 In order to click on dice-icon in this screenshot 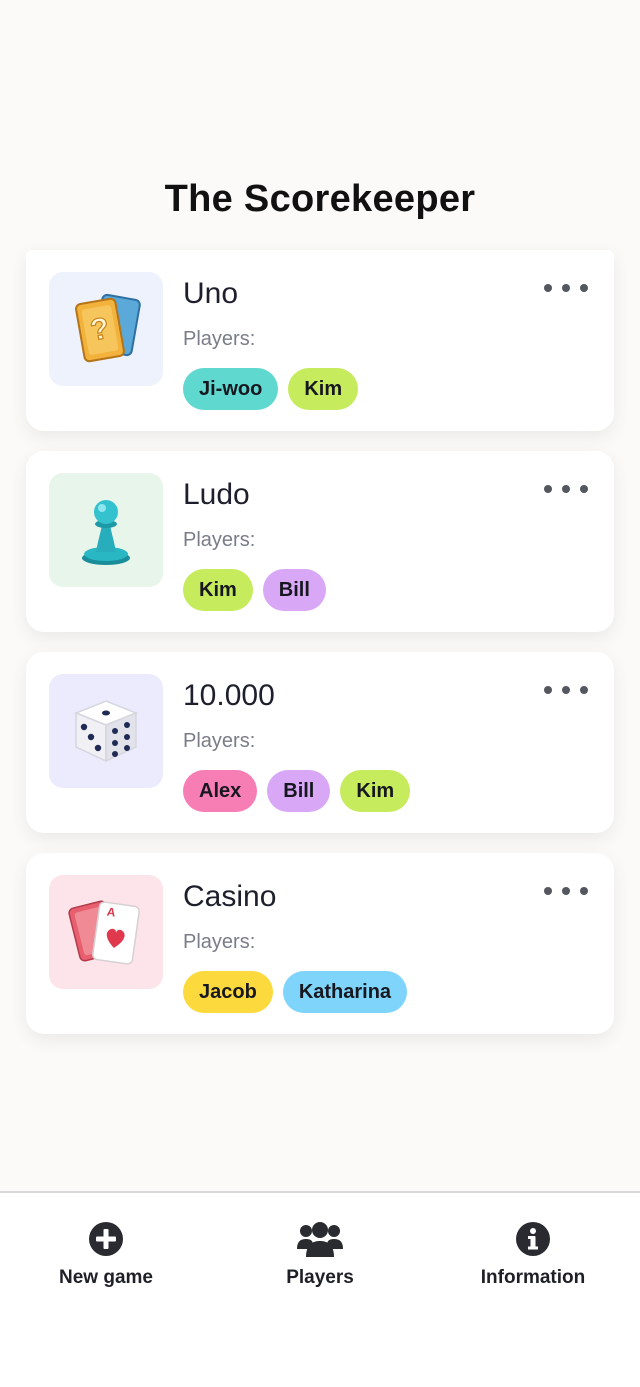, I will do `click(106, 731)`.